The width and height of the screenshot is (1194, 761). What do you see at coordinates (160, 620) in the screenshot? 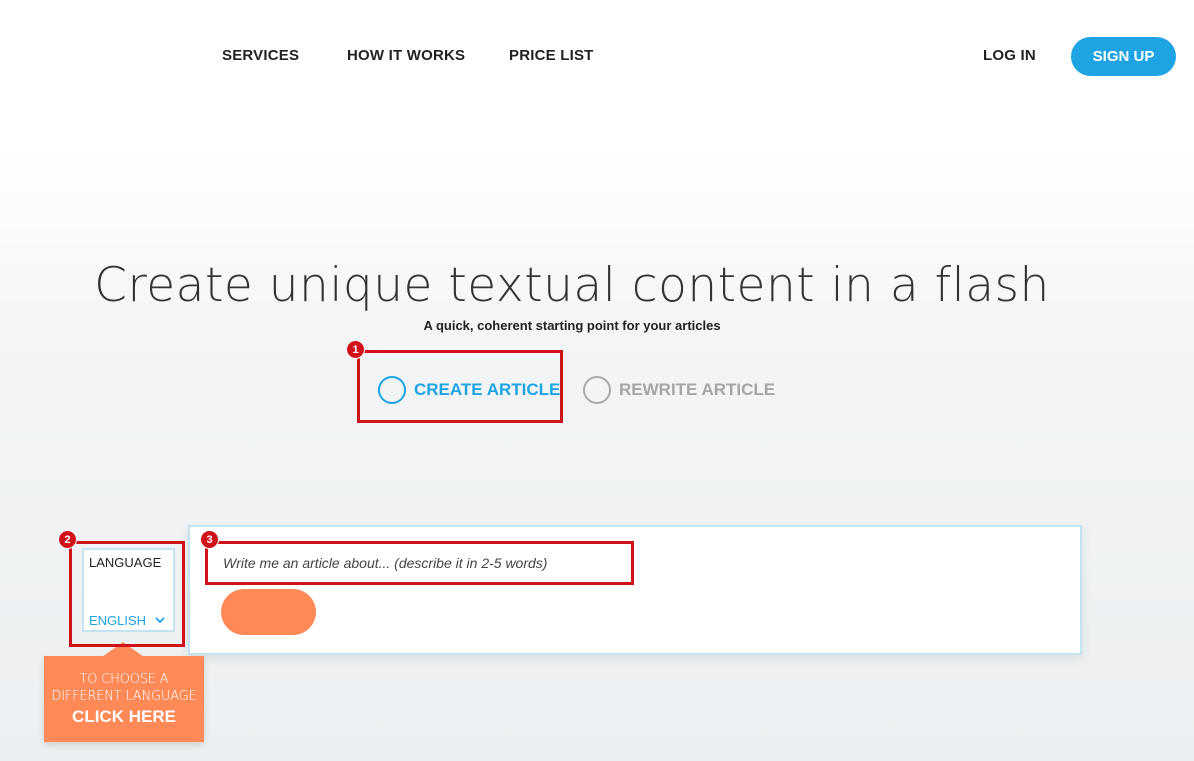
I see `chevron-down-icon` at bounding box center [160, 620].